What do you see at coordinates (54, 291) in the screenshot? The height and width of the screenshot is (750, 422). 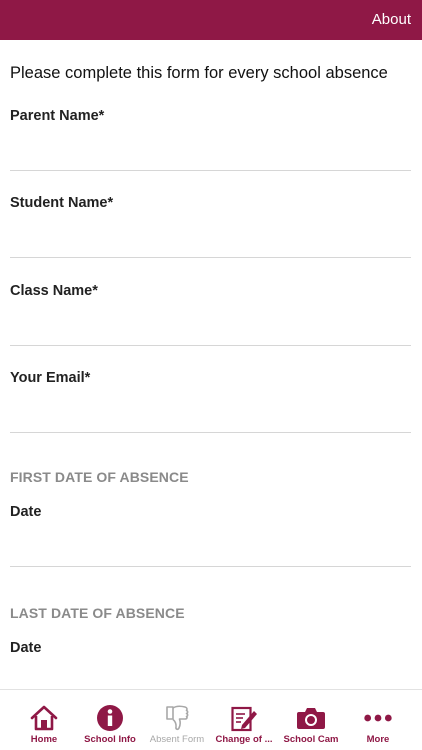 I see `class-name-label: Class Name*` at bounding box center [54, 291].